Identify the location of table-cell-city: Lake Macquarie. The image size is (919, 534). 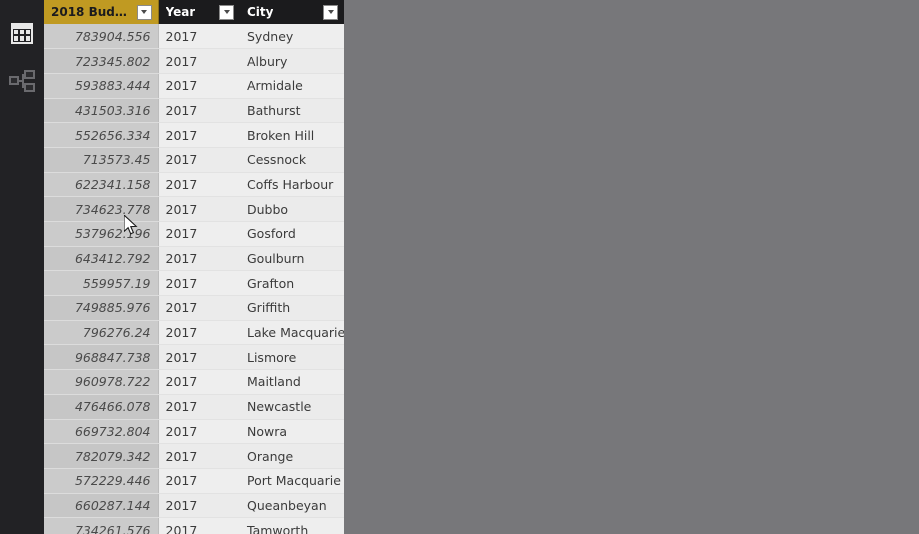
(292, 333).